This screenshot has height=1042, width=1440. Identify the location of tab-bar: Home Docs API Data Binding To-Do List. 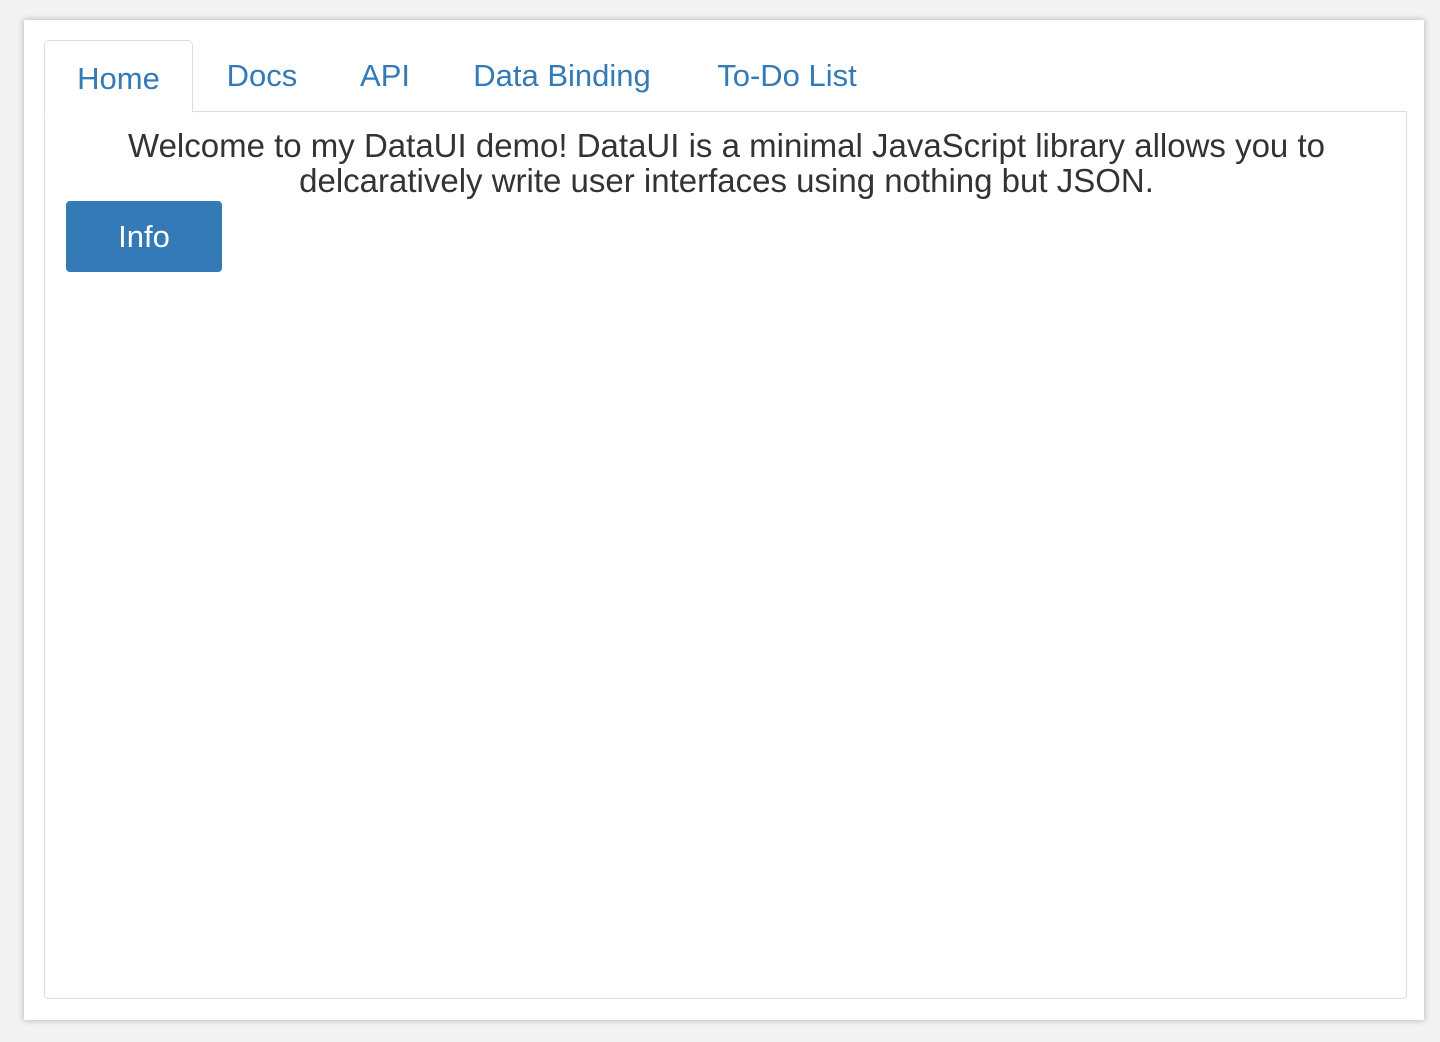
(725, 76).